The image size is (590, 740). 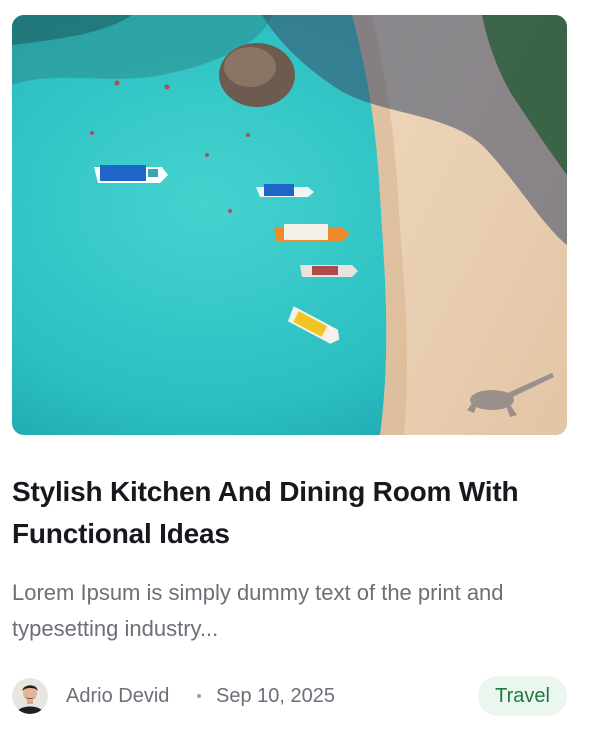 What do you see at coordinates (131, 174) in the screenshot?
I see `boat` at bounding box center [131, 174].